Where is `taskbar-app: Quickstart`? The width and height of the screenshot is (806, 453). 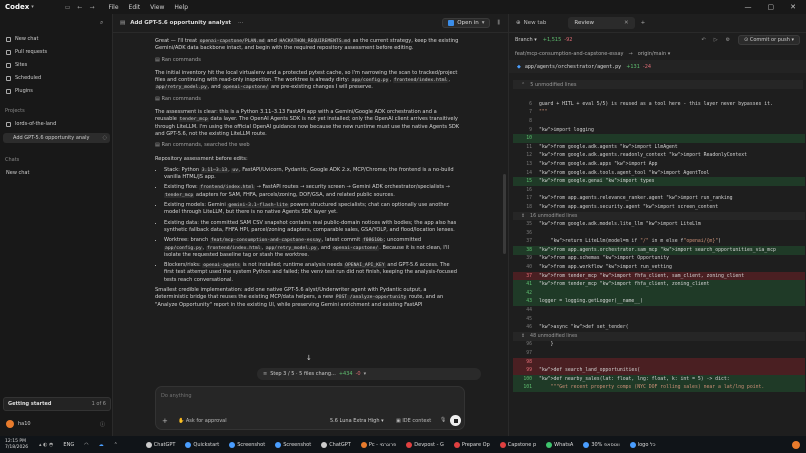 taskbar-app: Quickstart is located at coordinates (202, 444).